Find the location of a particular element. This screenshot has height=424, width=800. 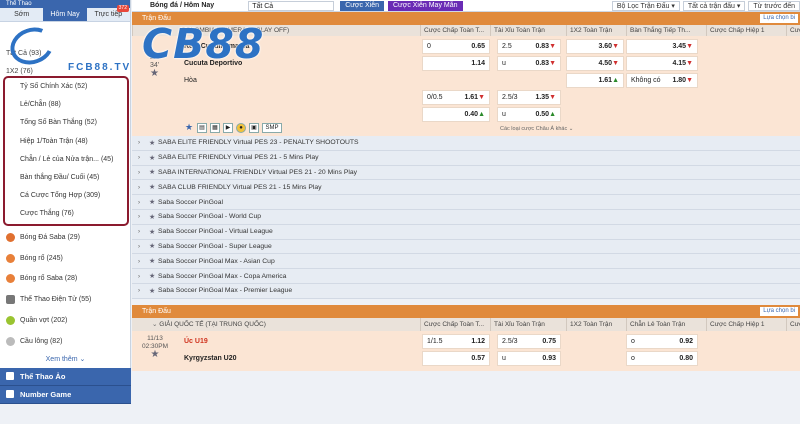

select-bets-button: Lựa chọn bi is located at coordinates (779, 18).